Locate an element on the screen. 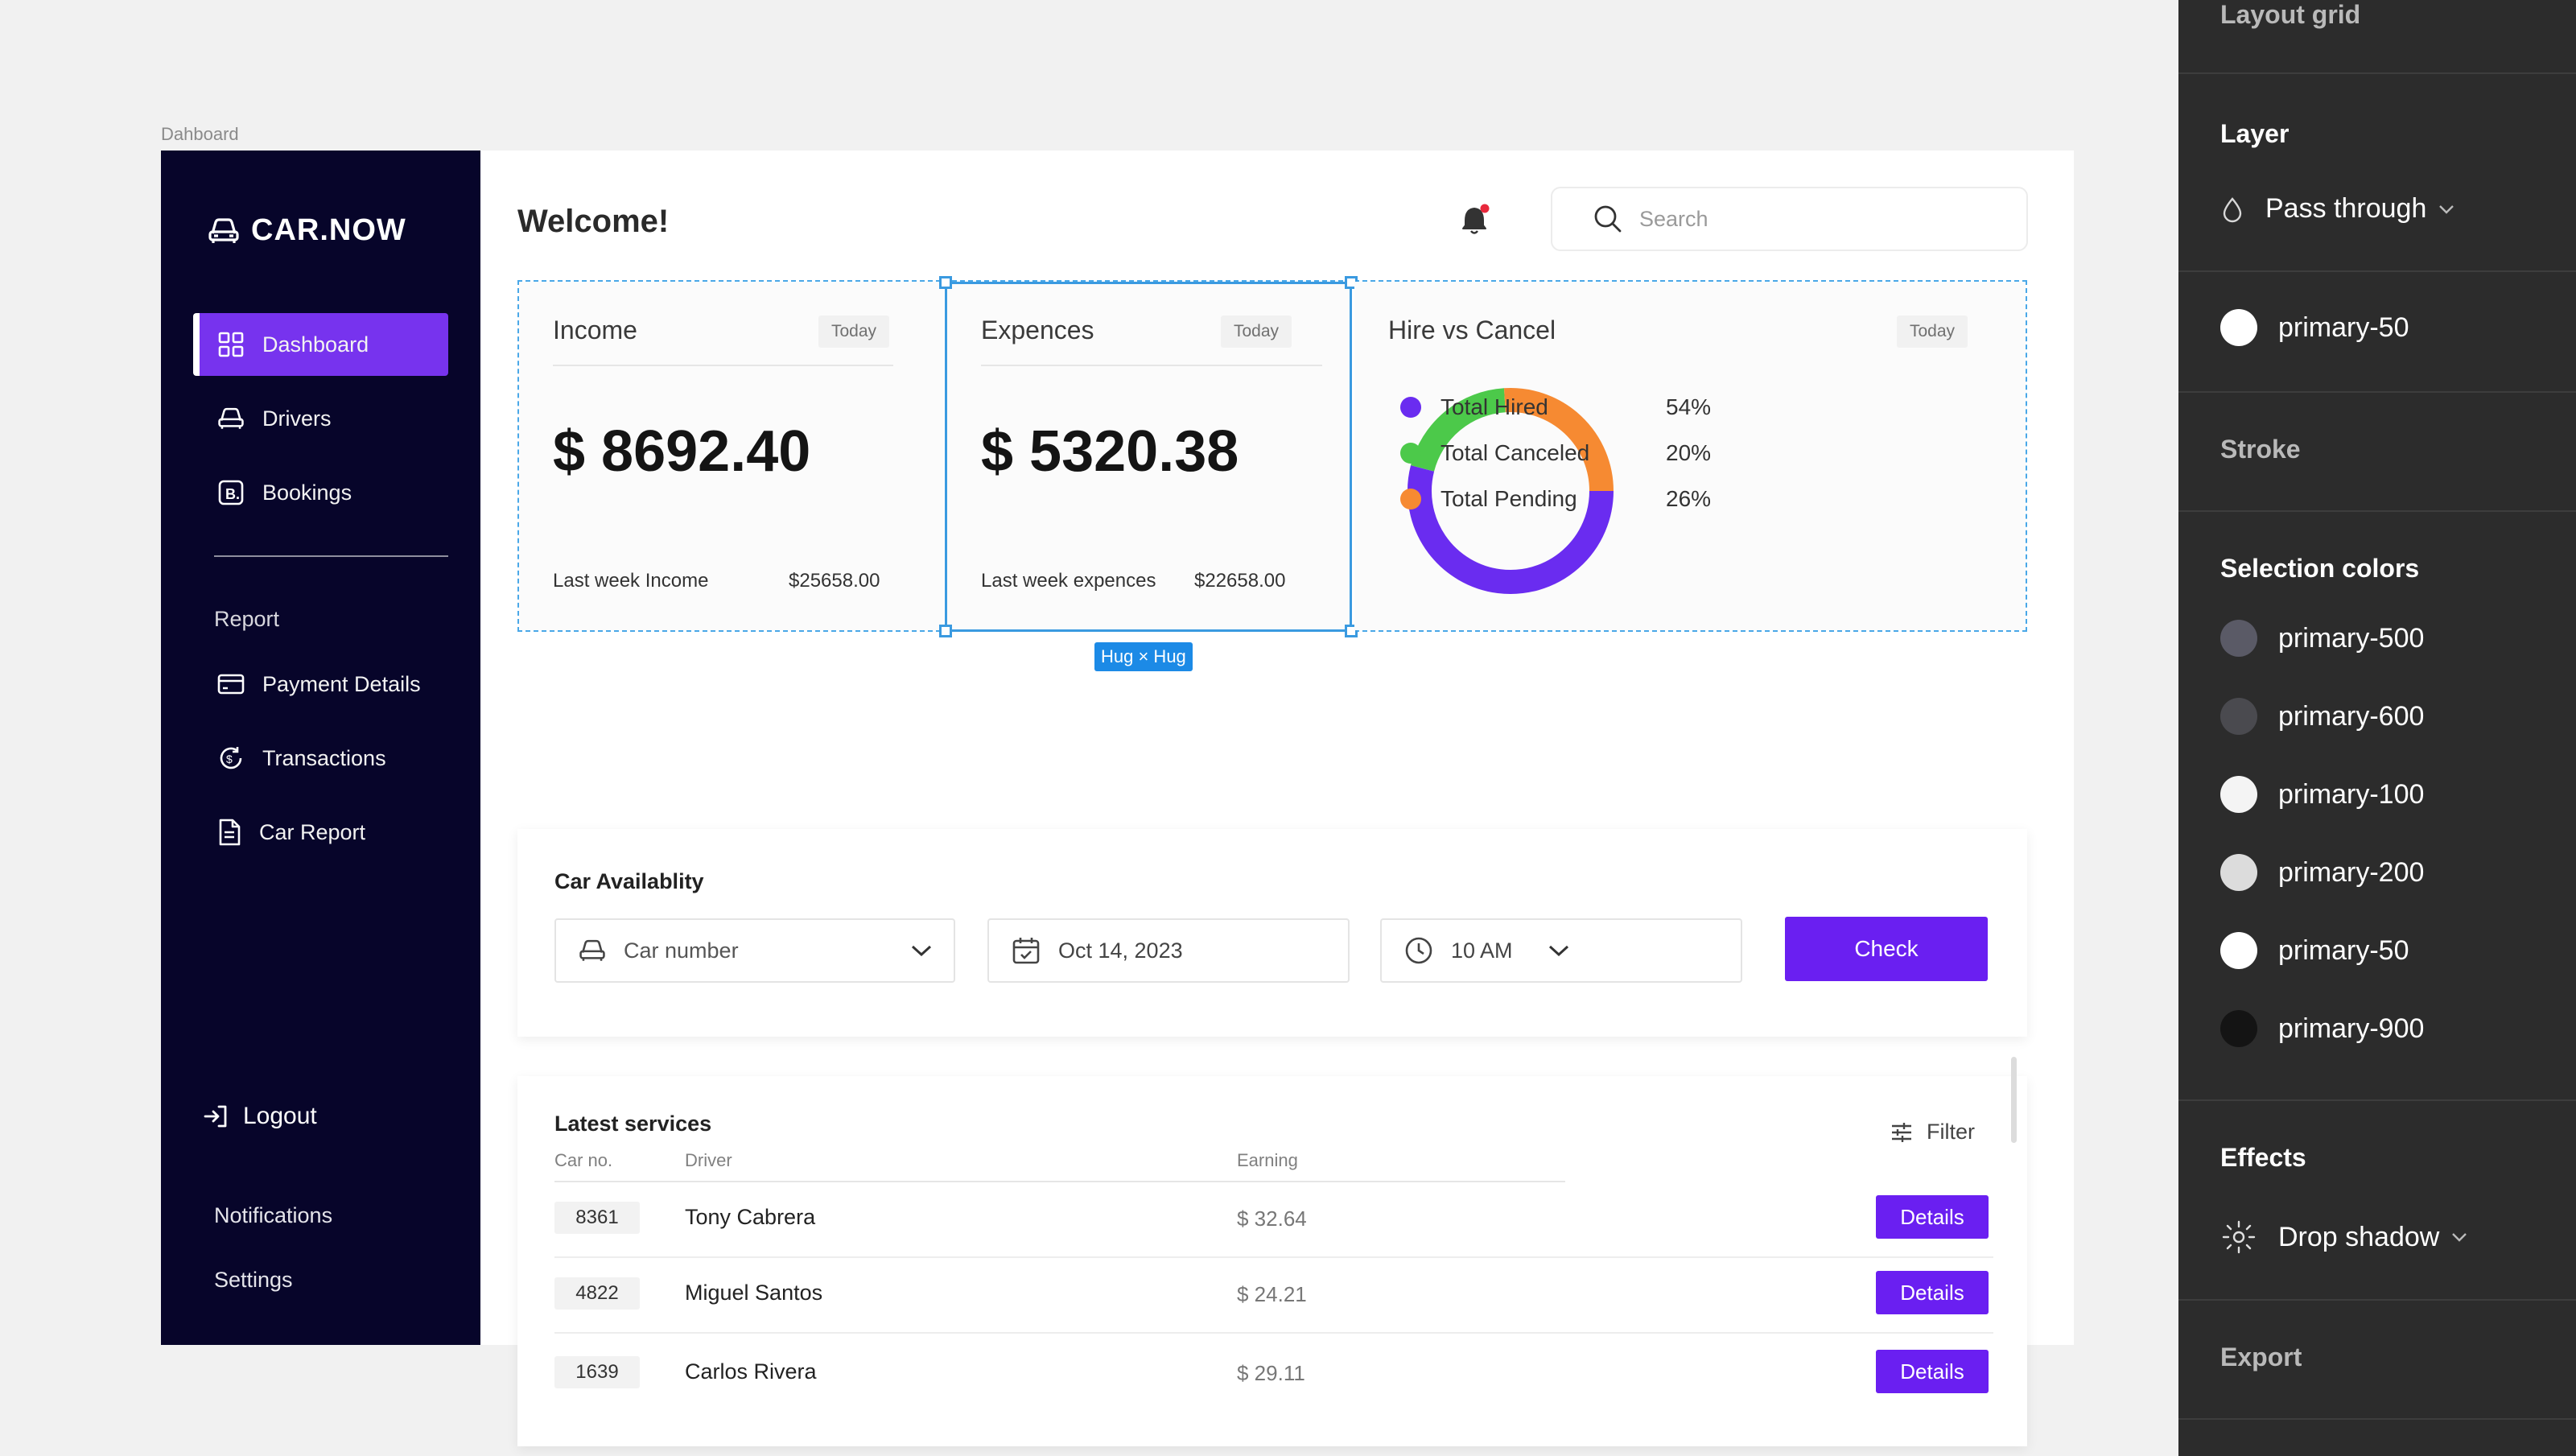 The image size is (2576, 1456). services-scrollbar is located at coordinates (2014, 1100).